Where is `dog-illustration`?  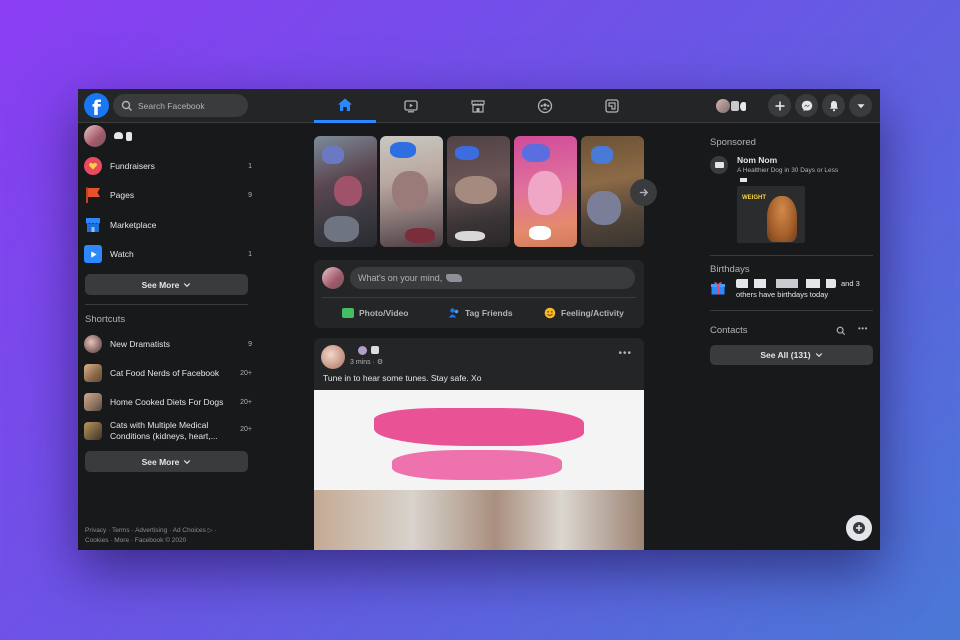 dog-illustration is located at coordinates (782, 219).